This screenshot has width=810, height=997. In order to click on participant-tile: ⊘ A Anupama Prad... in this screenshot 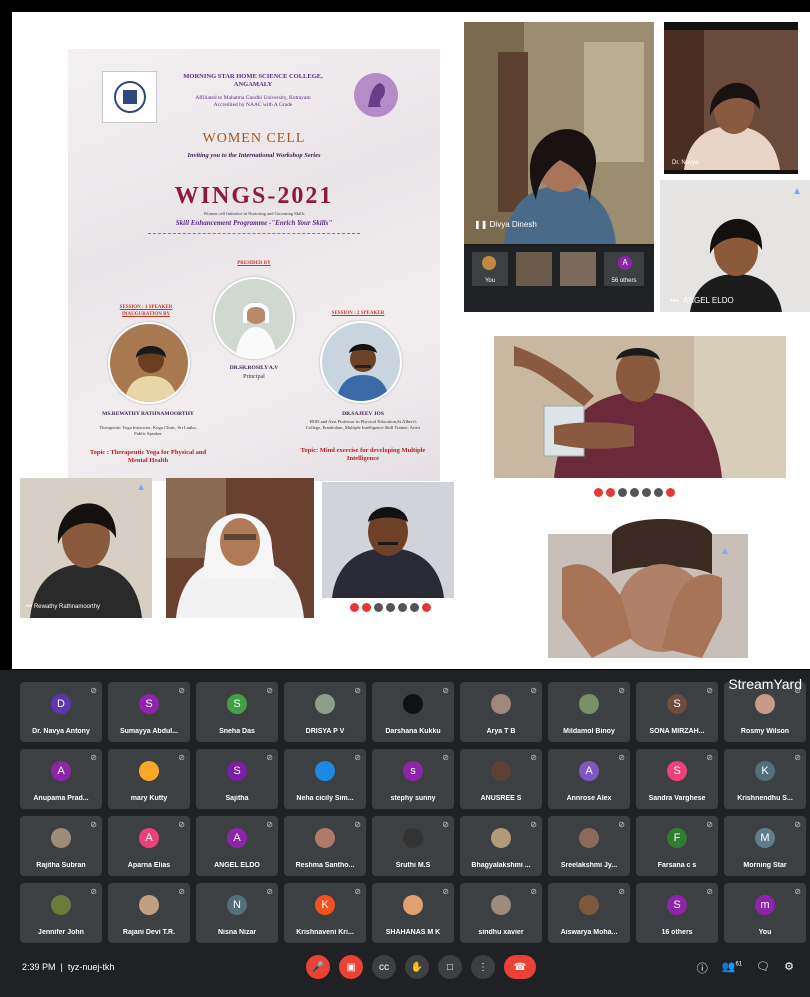, I will do `click(61, 779)`.